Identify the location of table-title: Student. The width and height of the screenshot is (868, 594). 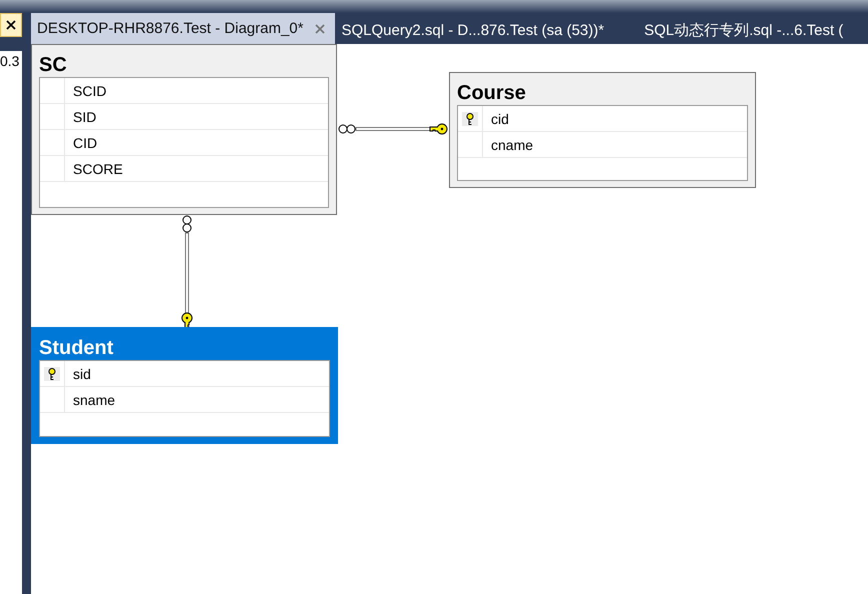
(76, 348).